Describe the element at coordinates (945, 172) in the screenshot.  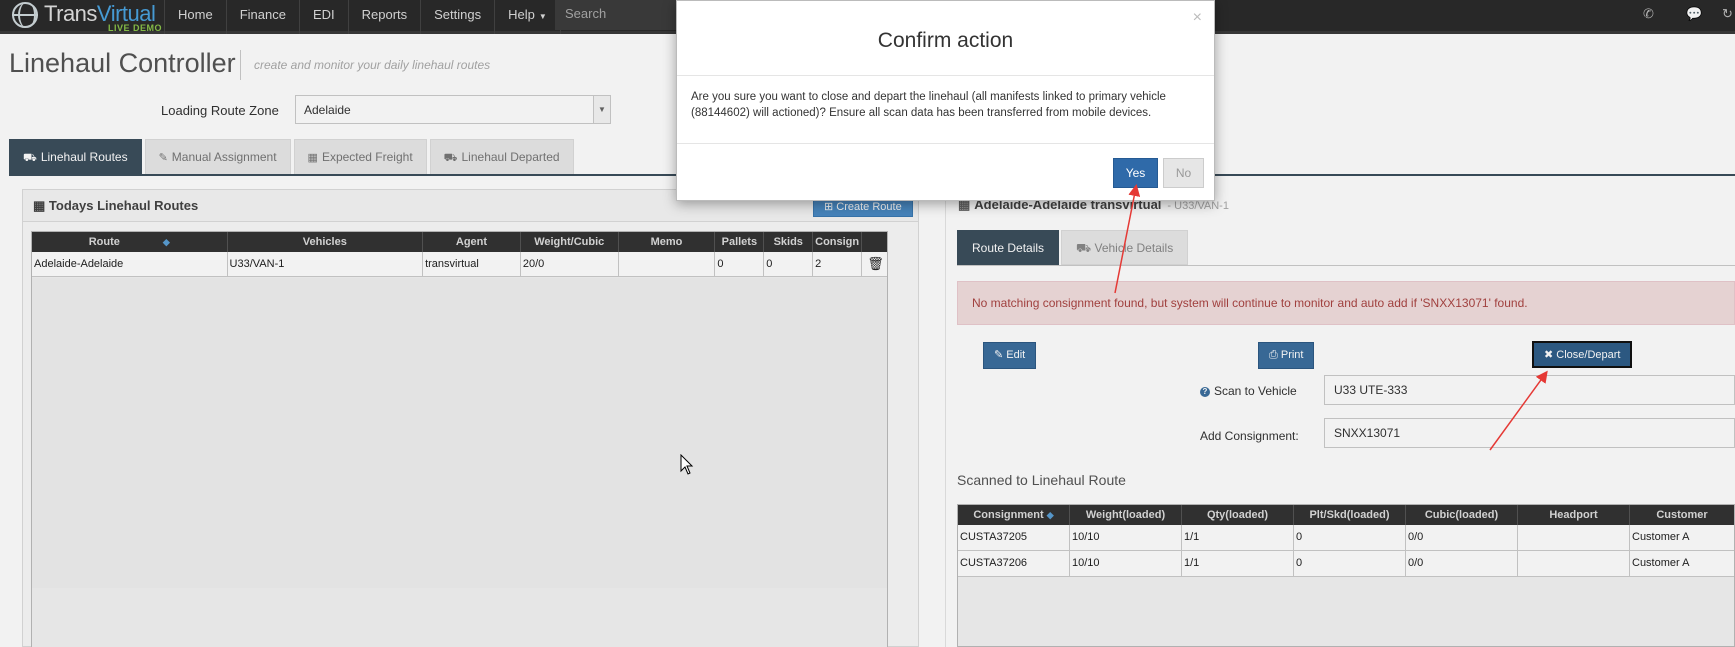
I see `modal-footer: Yes No` at that location.